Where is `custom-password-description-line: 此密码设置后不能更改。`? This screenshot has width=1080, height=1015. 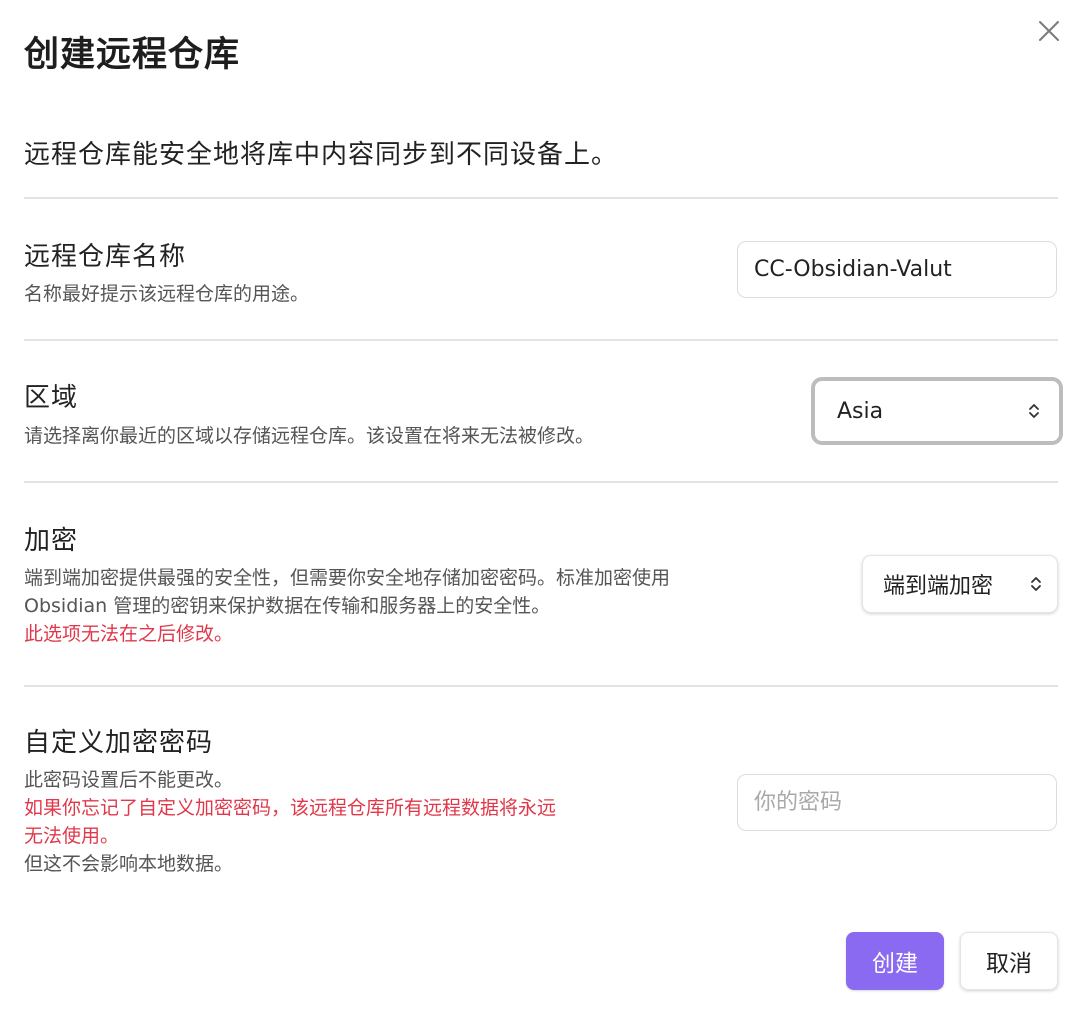
custom-password-description-line: 此密码设置后不能更改。 is located at coordinates (129, 780).